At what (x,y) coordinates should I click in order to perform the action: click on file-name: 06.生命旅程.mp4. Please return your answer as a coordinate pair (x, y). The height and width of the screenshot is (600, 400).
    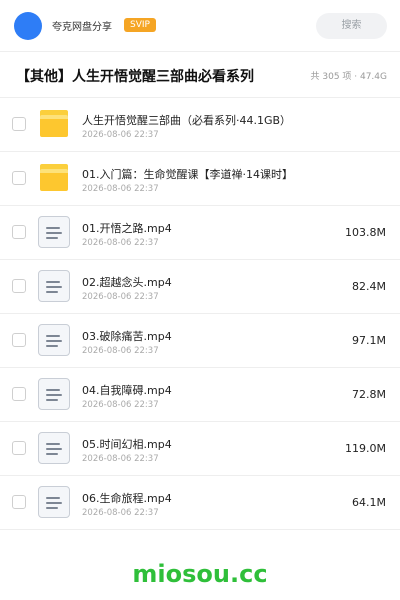
    Looking at the image, I should click on (127, 498).